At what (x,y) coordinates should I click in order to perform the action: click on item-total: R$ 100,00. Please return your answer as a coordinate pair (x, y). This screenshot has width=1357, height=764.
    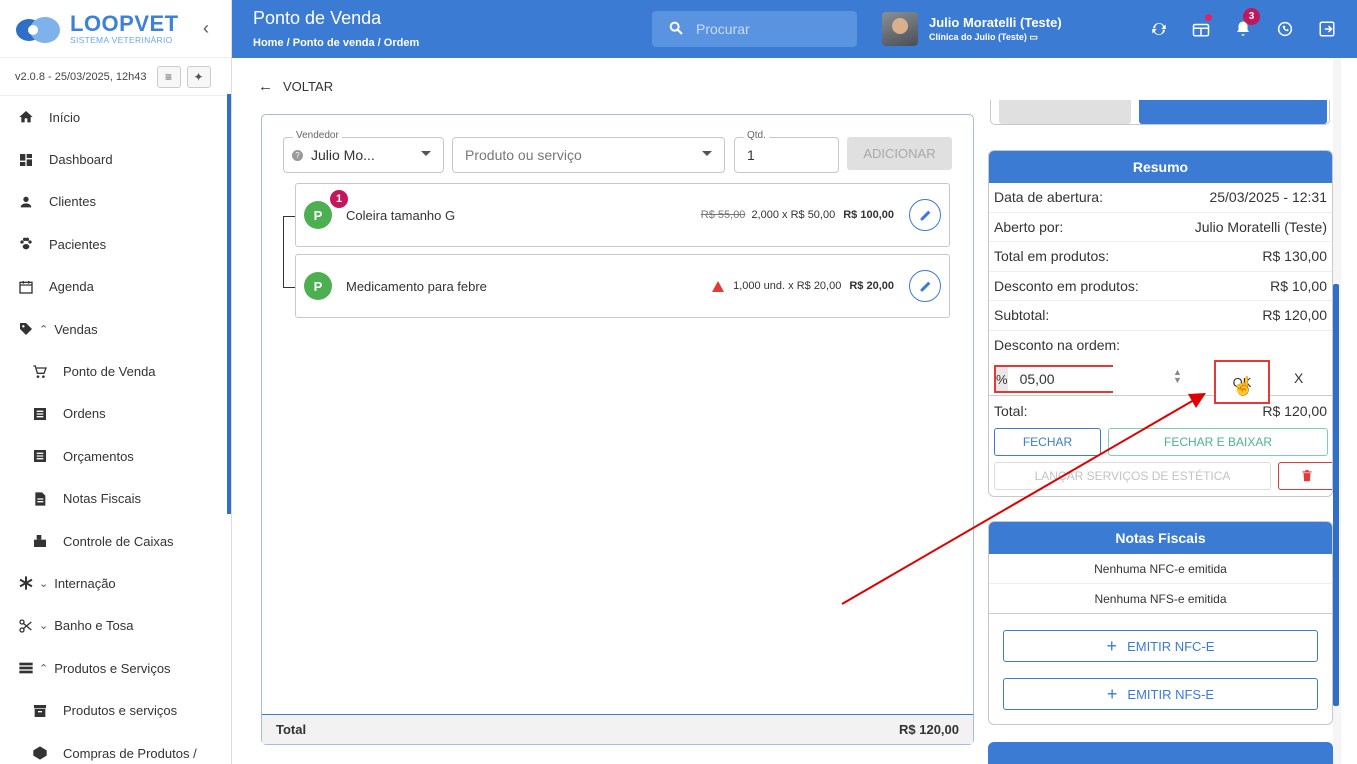
    Looking at the image, I should click on (868, 215).